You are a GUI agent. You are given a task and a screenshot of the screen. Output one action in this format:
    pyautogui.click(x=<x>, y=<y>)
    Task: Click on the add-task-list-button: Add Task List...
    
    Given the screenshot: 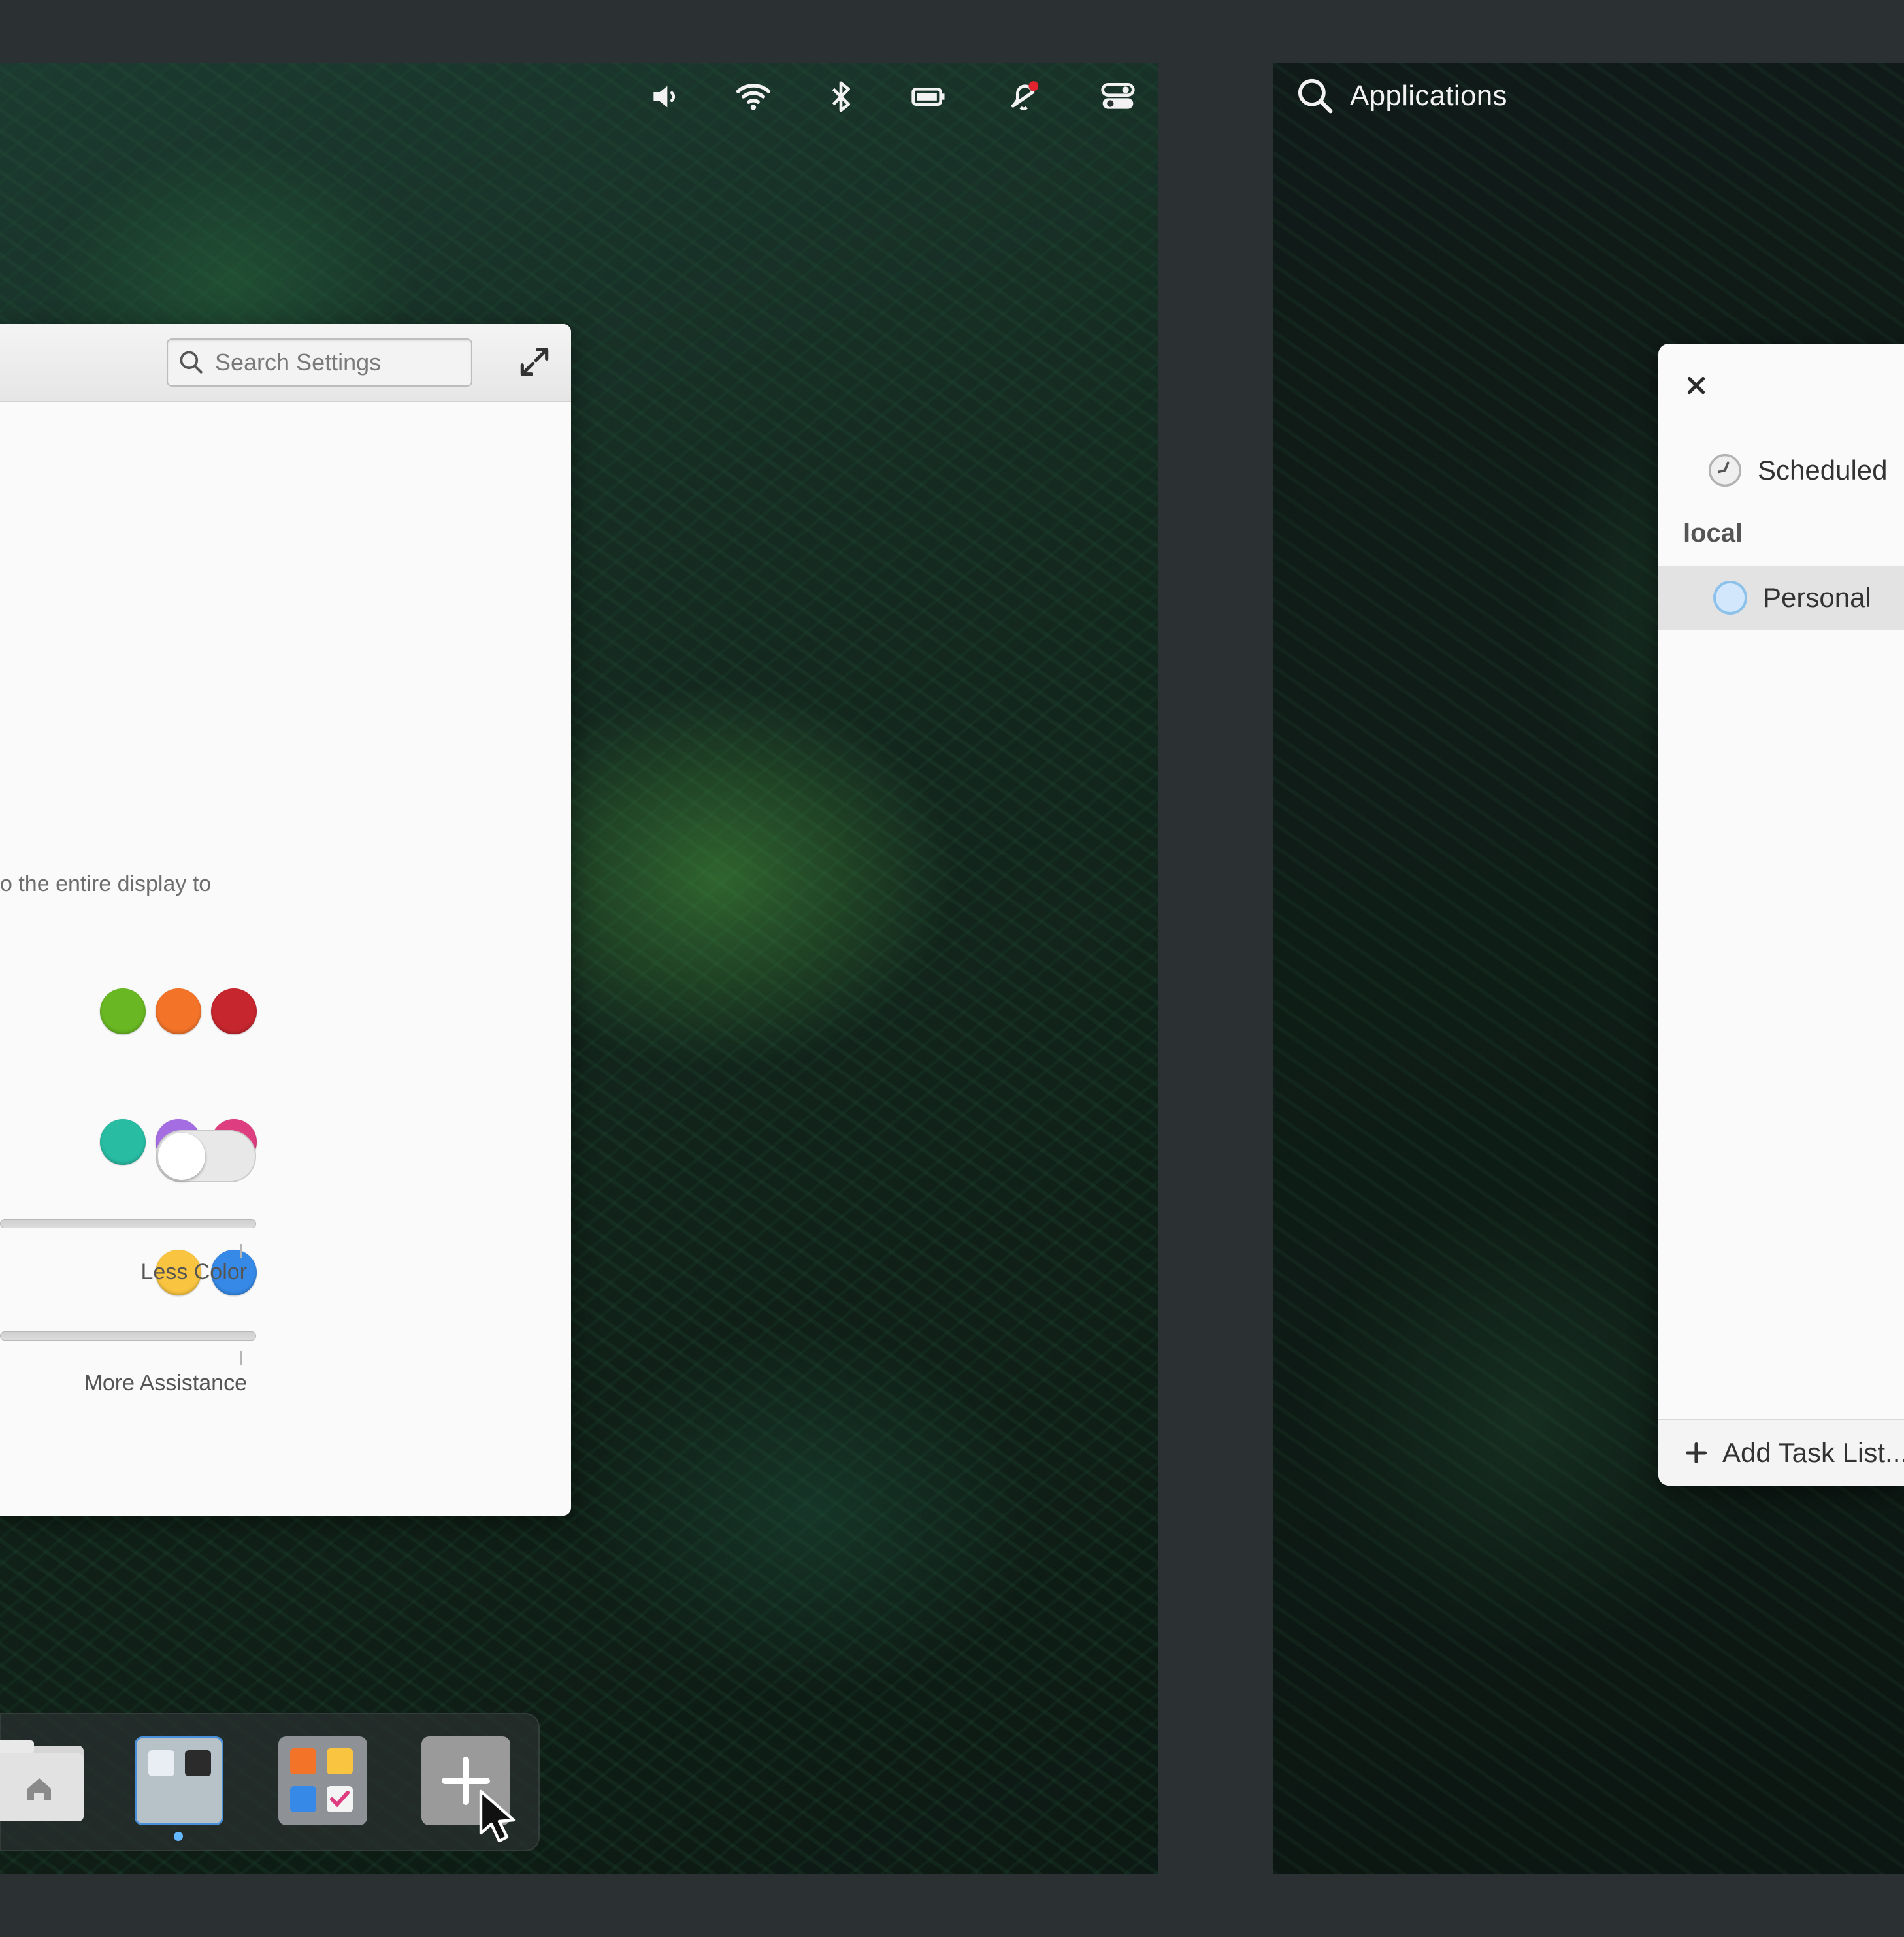 What is the action you would take?
    pyautogui.click(x=1781, y=1452)
    